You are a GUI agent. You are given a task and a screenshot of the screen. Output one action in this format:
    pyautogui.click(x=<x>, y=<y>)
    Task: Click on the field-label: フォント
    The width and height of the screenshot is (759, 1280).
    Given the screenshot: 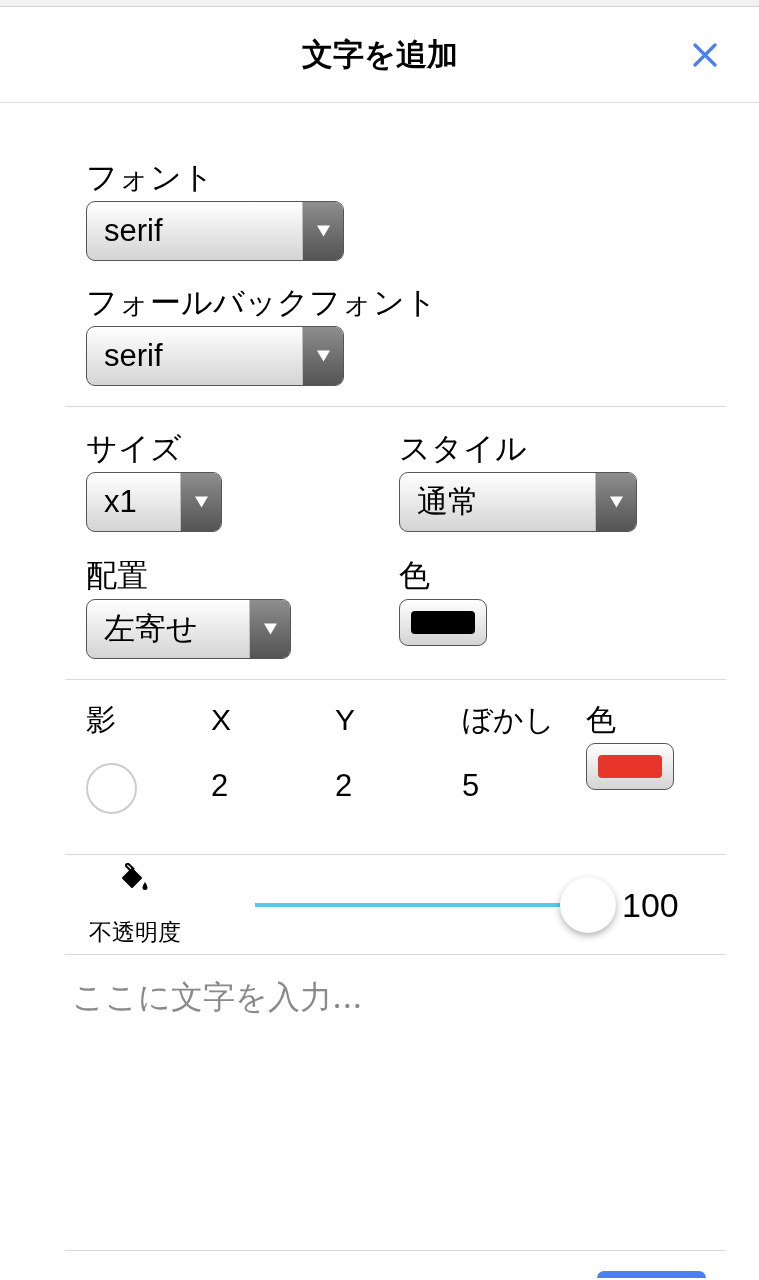 What is the action you would take?
    pyautogui.click(x=150, y=178)
    